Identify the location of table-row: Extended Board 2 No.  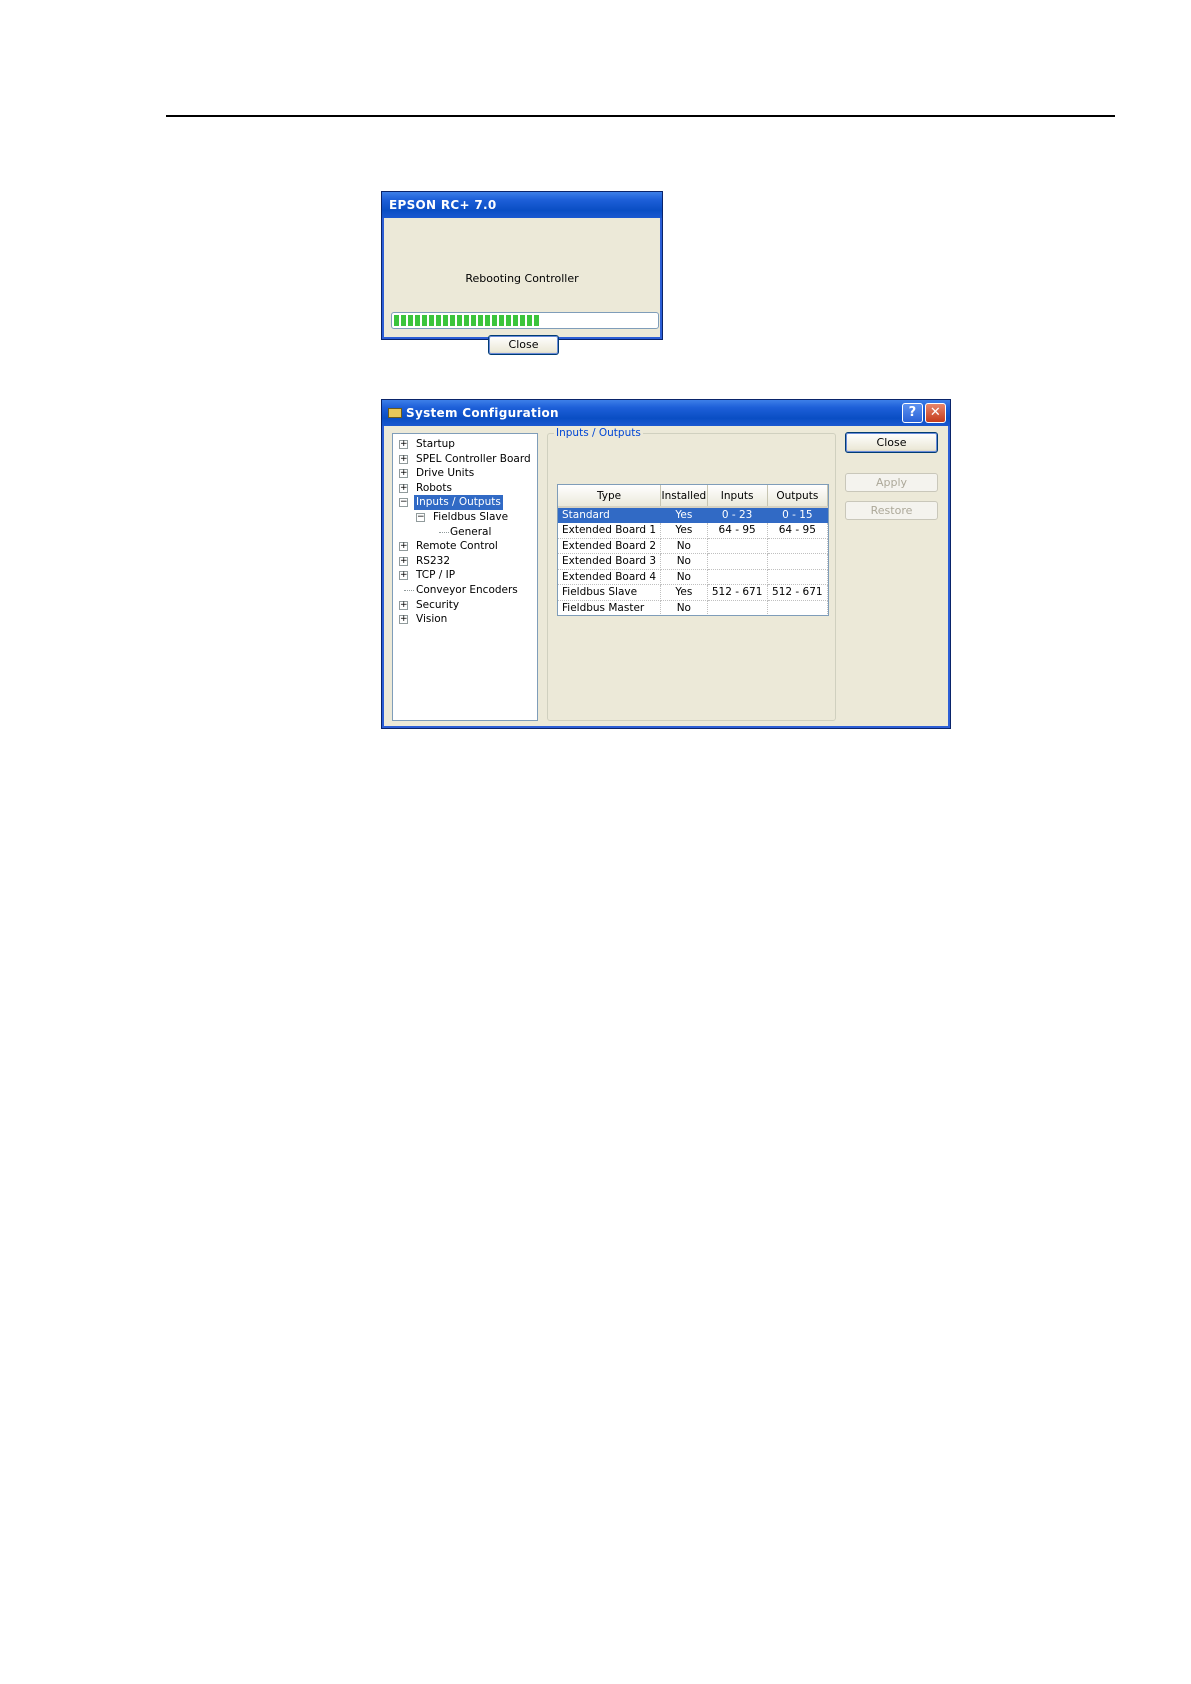
(693, 546).